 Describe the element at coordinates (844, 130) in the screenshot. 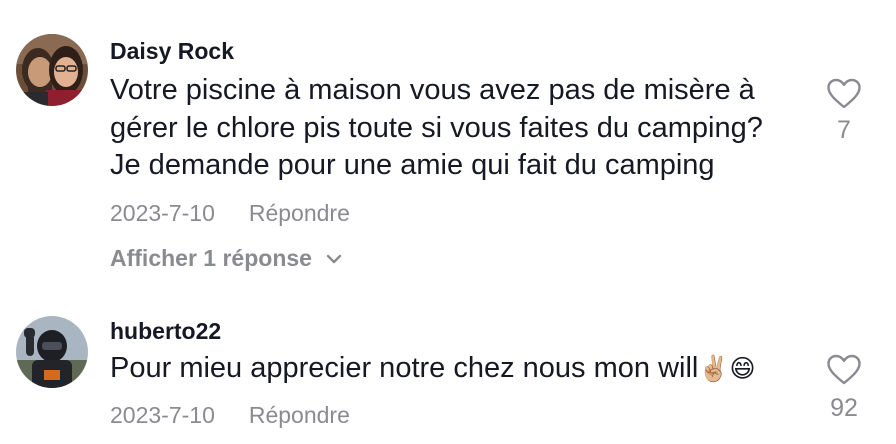

I see `like-count: 7` at that location.